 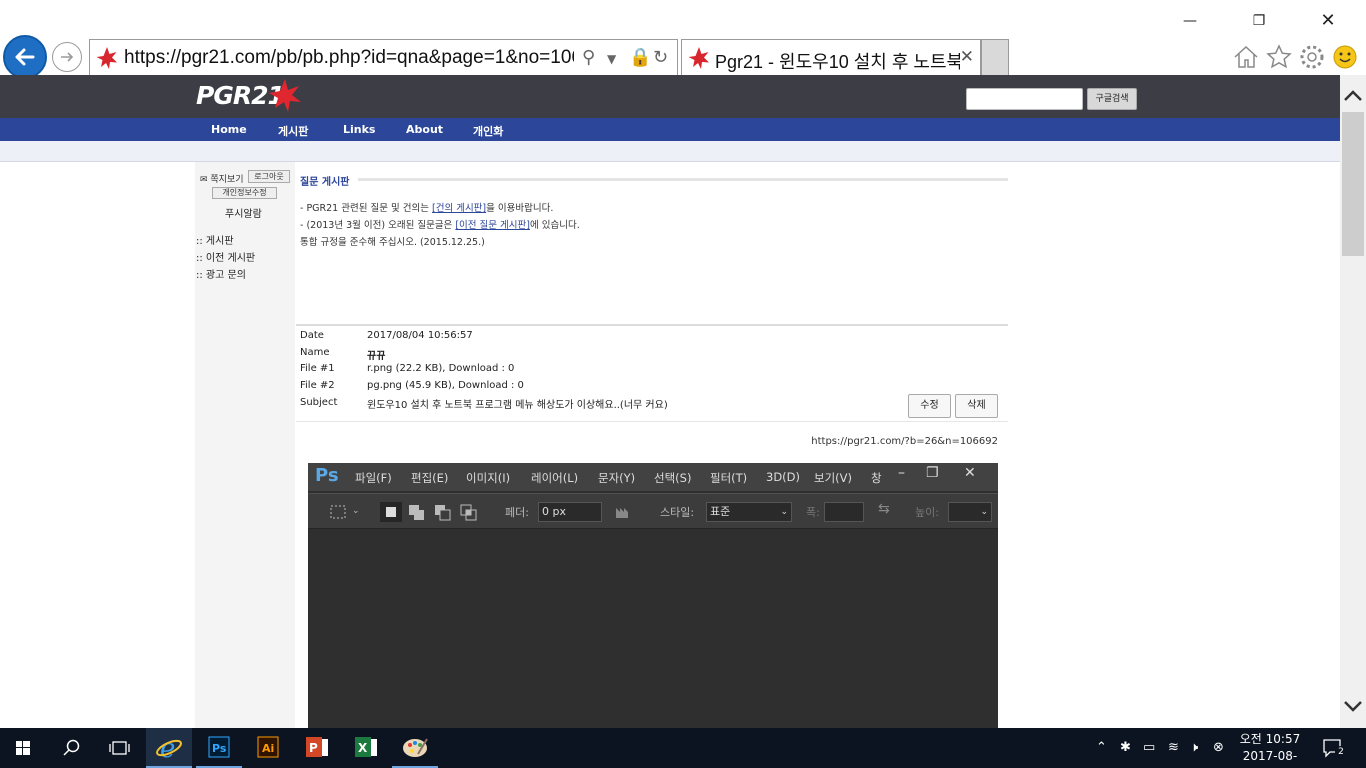 I want to click on tab-pgr21: Pgr21 - 윈도우10 설치 후 노트북 프로그램 메뉴 ✕, so click(x=831, y=57).